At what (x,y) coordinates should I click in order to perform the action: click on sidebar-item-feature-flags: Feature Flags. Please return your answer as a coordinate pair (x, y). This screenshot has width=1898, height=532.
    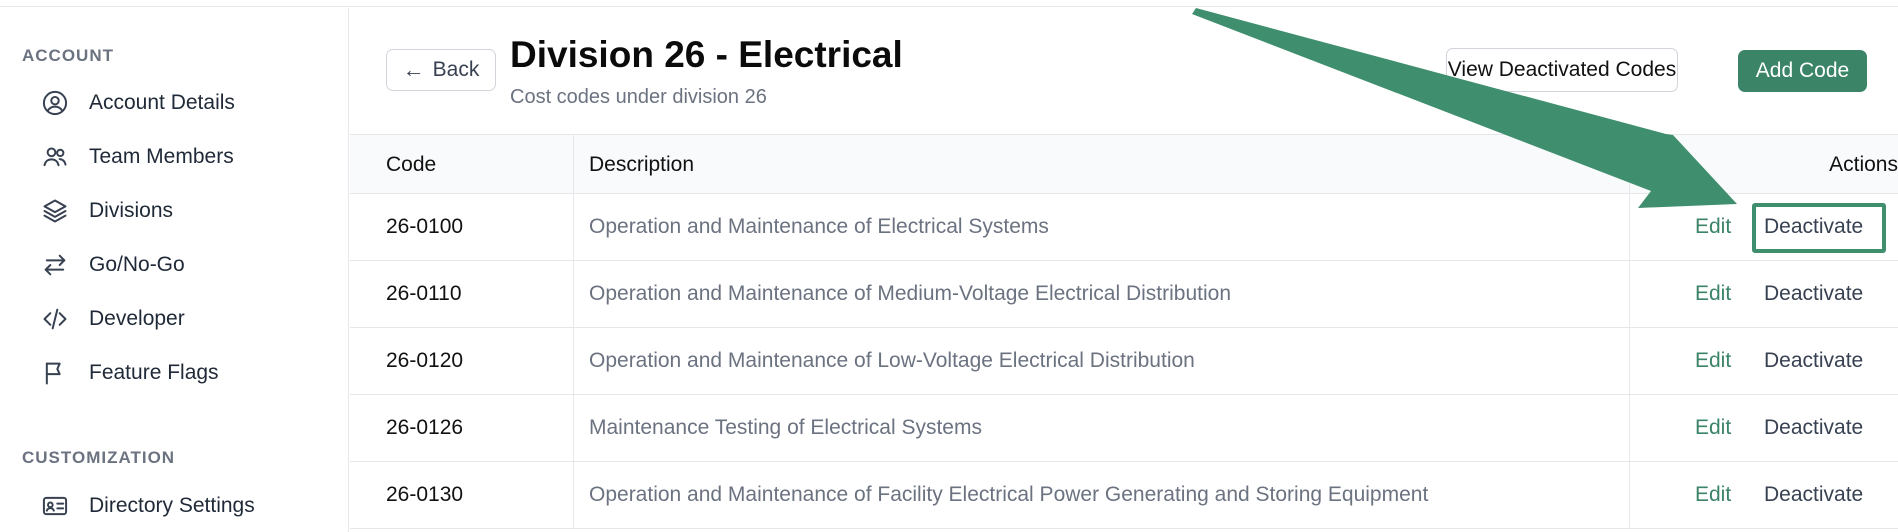
    Looking at the image, I should click on (188, 373).